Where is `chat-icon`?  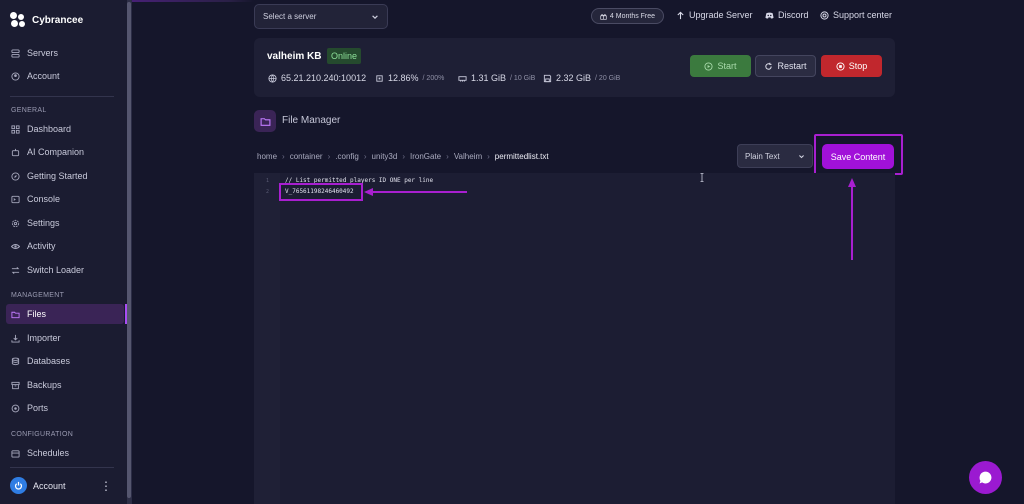
chat-icon is located at coordinates (985, 477).